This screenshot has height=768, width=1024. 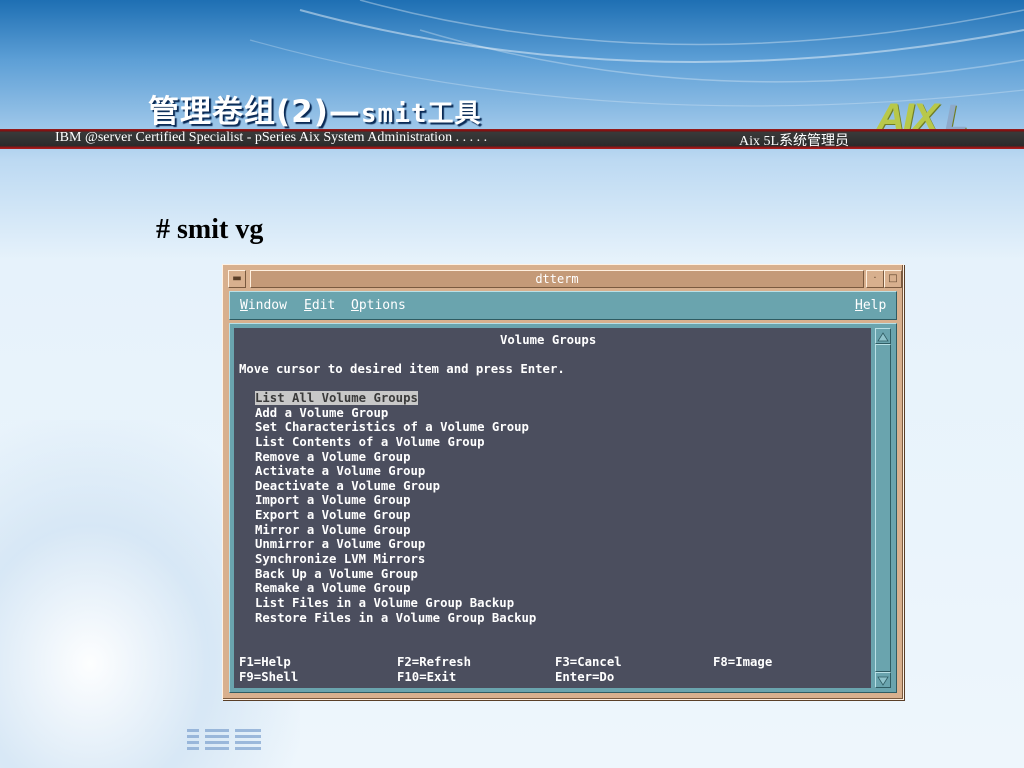 I want to click on window-menu-button: ▬, so click(x=237, y=279).